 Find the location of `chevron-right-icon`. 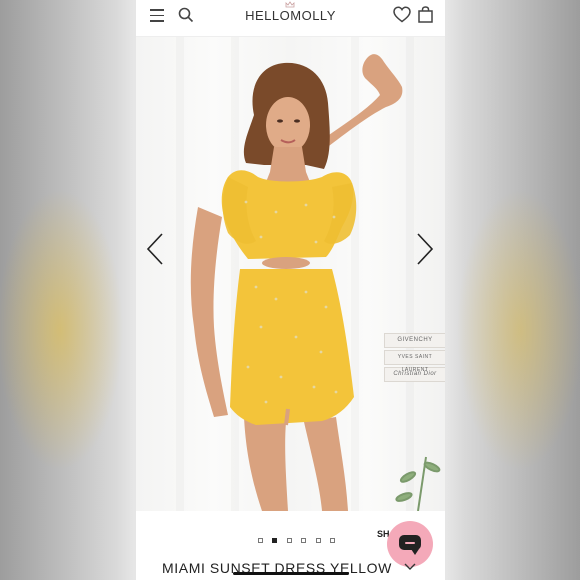

chevron-right-icon is located at coordinates (425, 249).